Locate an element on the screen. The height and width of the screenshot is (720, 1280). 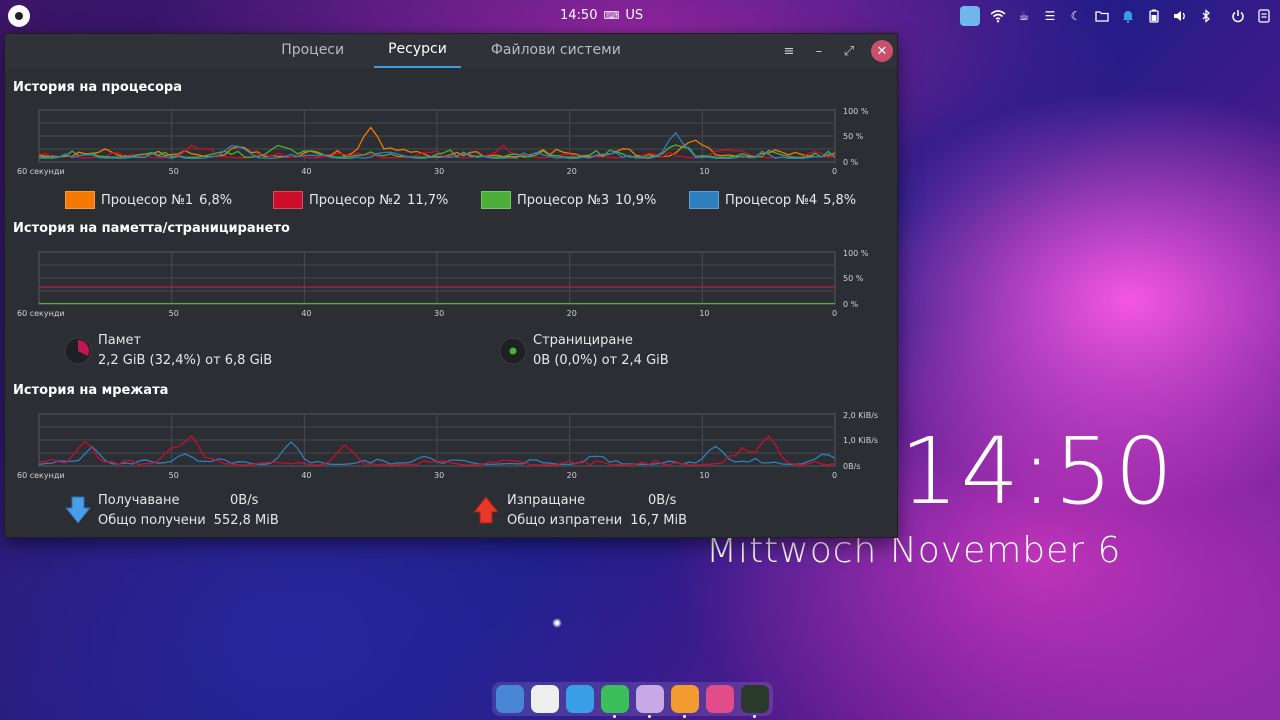
keyboard-layout: US is located at coordinates (634, 15).